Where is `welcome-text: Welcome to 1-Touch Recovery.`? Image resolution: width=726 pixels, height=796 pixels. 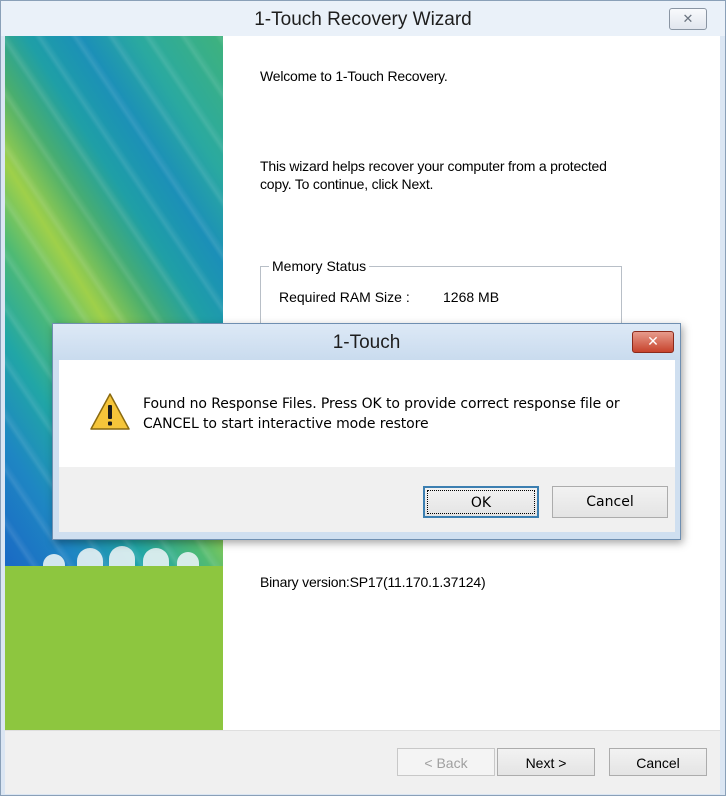 welcome-text: Welcome to 1-Touch Recovery. is located at coordinates (354, 76).